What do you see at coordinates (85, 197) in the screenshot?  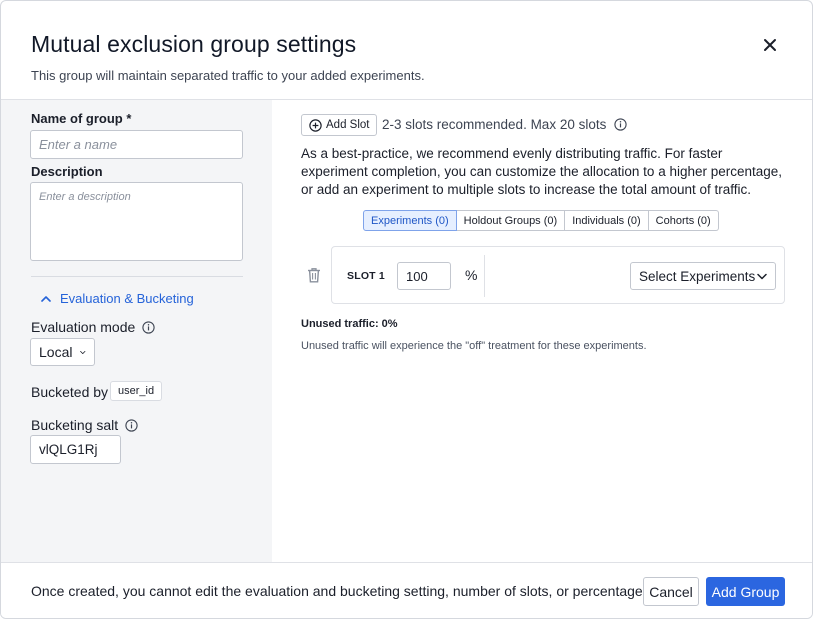 I see `description-placeholder: Enter a description` at bounding box center [85, 197].